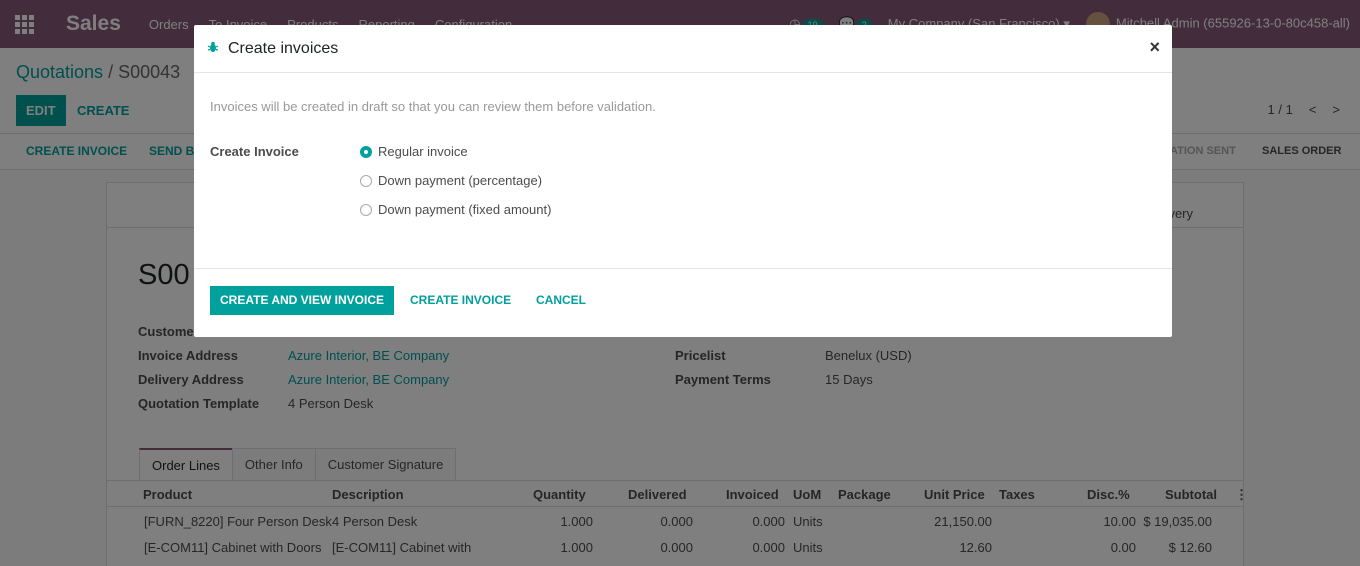  Describe the element at coordinates (460, 300) in the screenshot. I see `create-invoice-dialog-button: CREATE INVOICE` at that location.